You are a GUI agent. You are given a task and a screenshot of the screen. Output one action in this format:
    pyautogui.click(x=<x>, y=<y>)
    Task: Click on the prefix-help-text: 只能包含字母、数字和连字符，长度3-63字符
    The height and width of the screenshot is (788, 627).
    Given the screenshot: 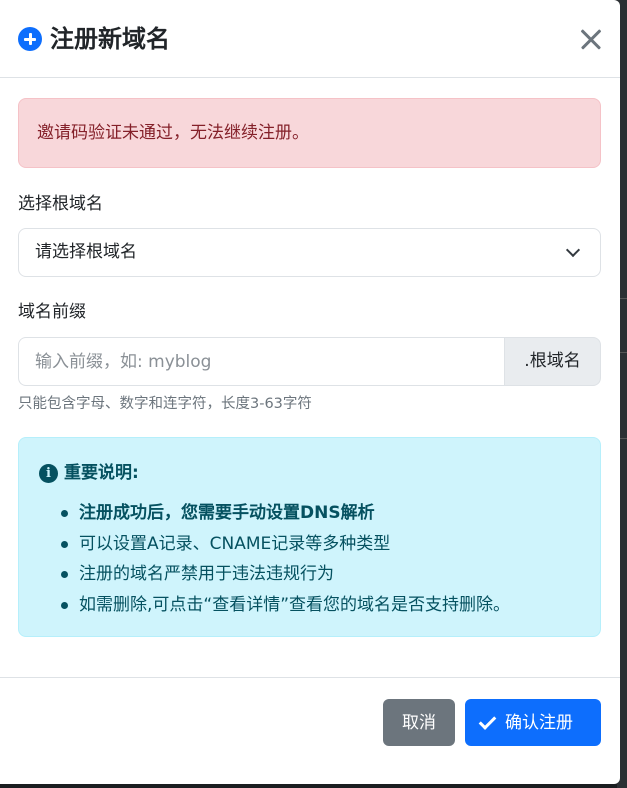 What is the action you would take?
    pyautogui.click(x=165, y=404)
    